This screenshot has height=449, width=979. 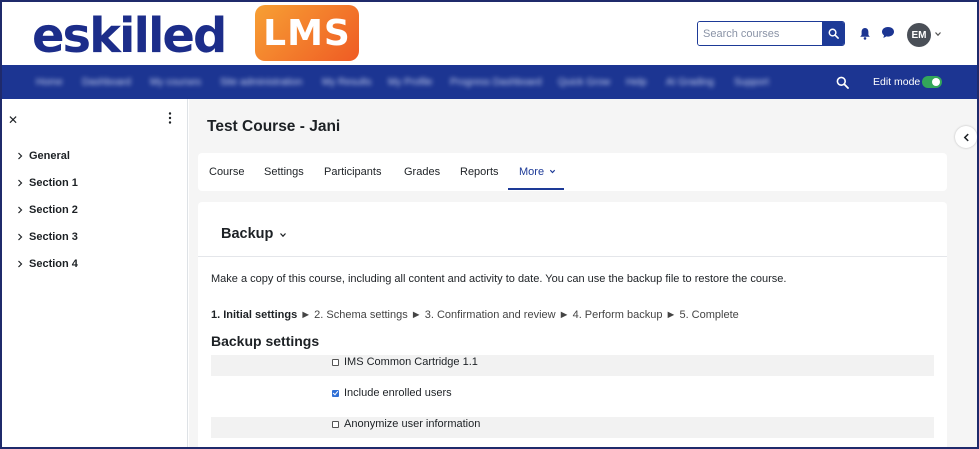 What do you see at coordinates (335, 362) in the screenshot?
I see `ims-cc-checkbox` at bounding box center [335, 362].